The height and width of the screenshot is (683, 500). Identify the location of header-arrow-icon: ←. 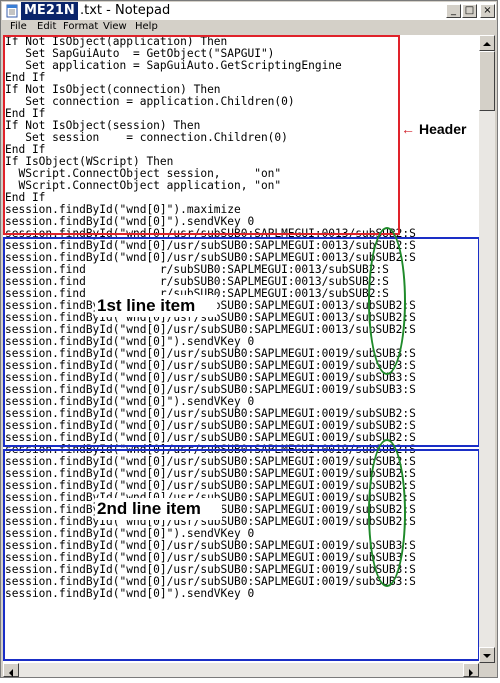
(408, 129).